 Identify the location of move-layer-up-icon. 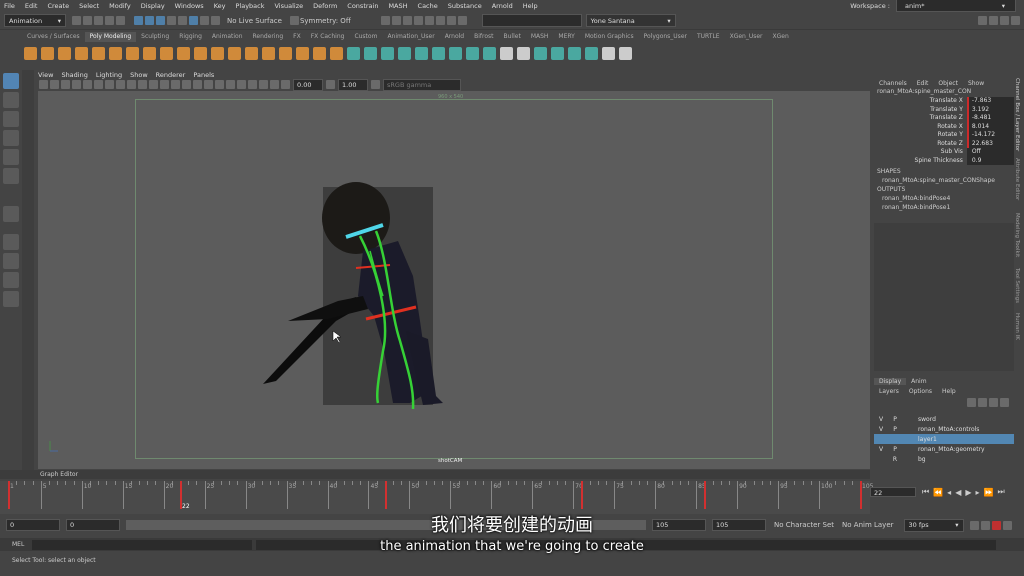
(971, 402).